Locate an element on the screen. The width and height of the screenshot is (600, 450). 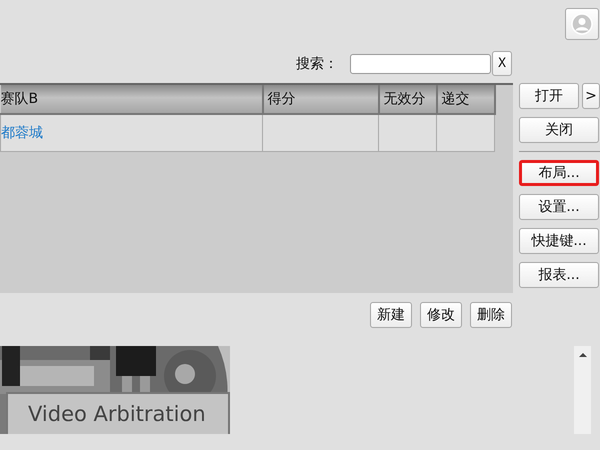
clear-search-button: X is located at coordinates (502, 63).